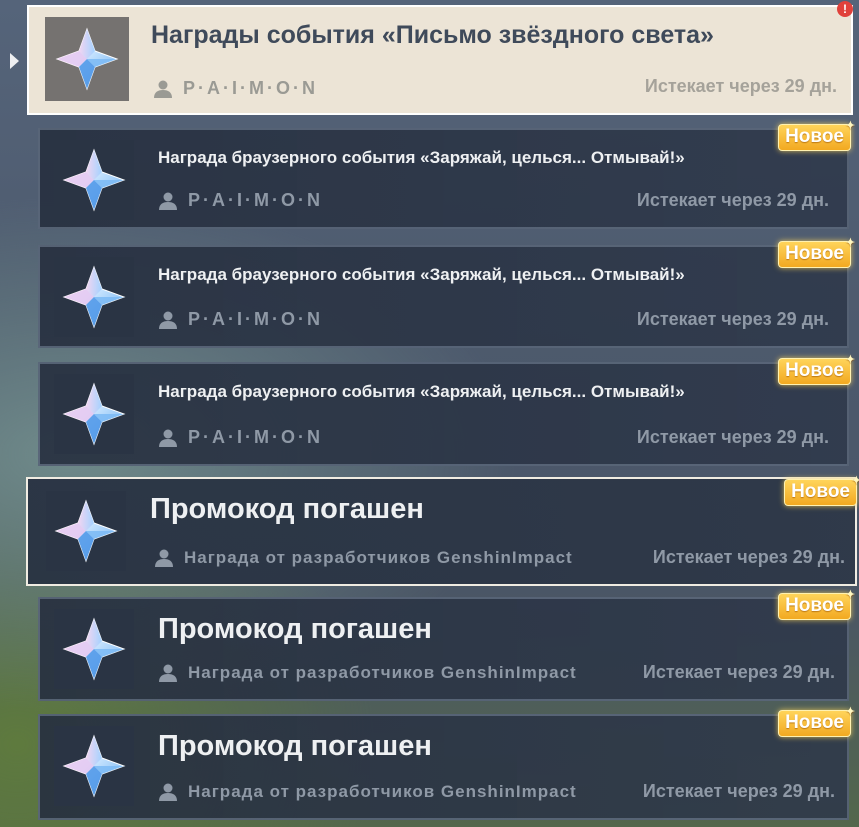 The width and height of the screenshot is (859, 827). Describe the element at coordinates (845, 9) in the screenshot. I see `unread-badge: !` at that location.